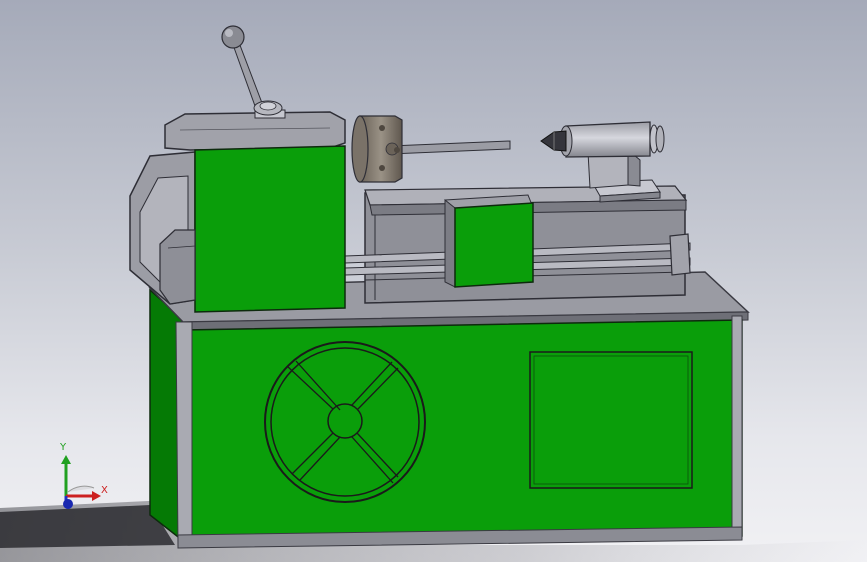 Image resolution: width=867 pixels, height=562 pixels. I want to click on spindle-bar, so click(450, 147).